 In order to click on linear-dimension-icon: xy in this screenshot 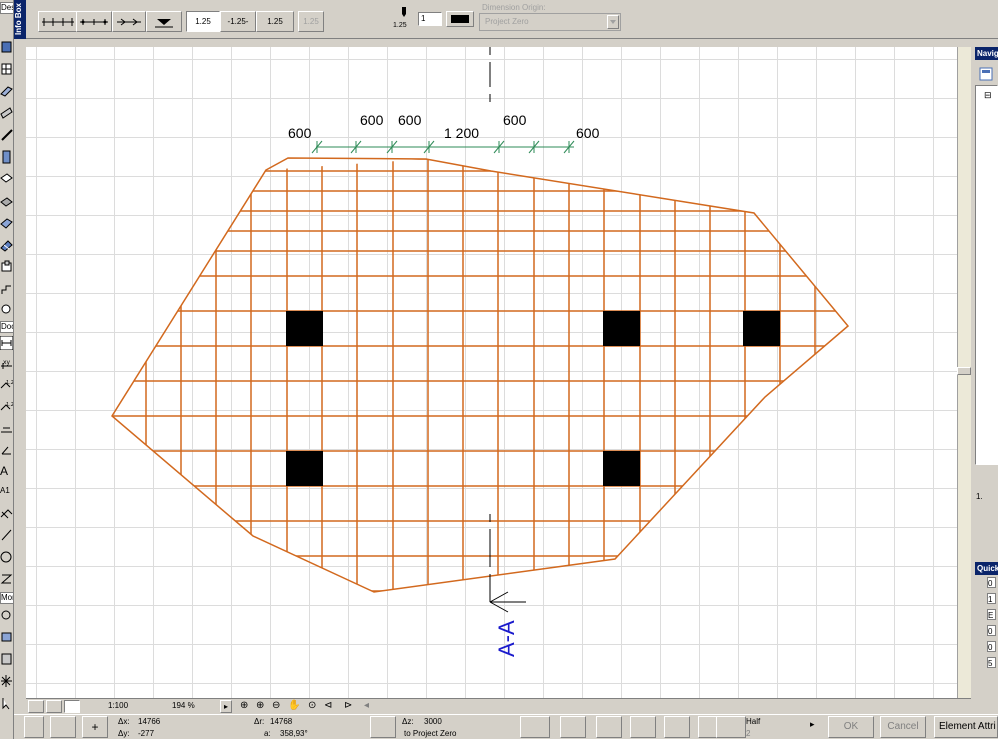, I will do `click(6, 365)`.